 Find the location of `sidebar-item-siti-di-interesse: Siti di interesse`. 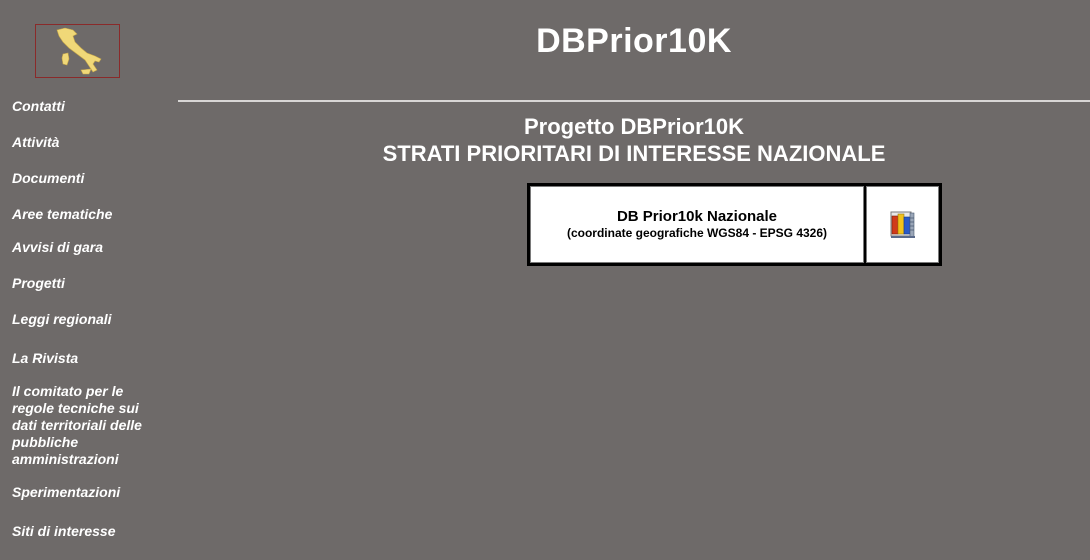

sidebar-item-siti-di-interesse: Siti di interesse is located at coordinates (63, 531).